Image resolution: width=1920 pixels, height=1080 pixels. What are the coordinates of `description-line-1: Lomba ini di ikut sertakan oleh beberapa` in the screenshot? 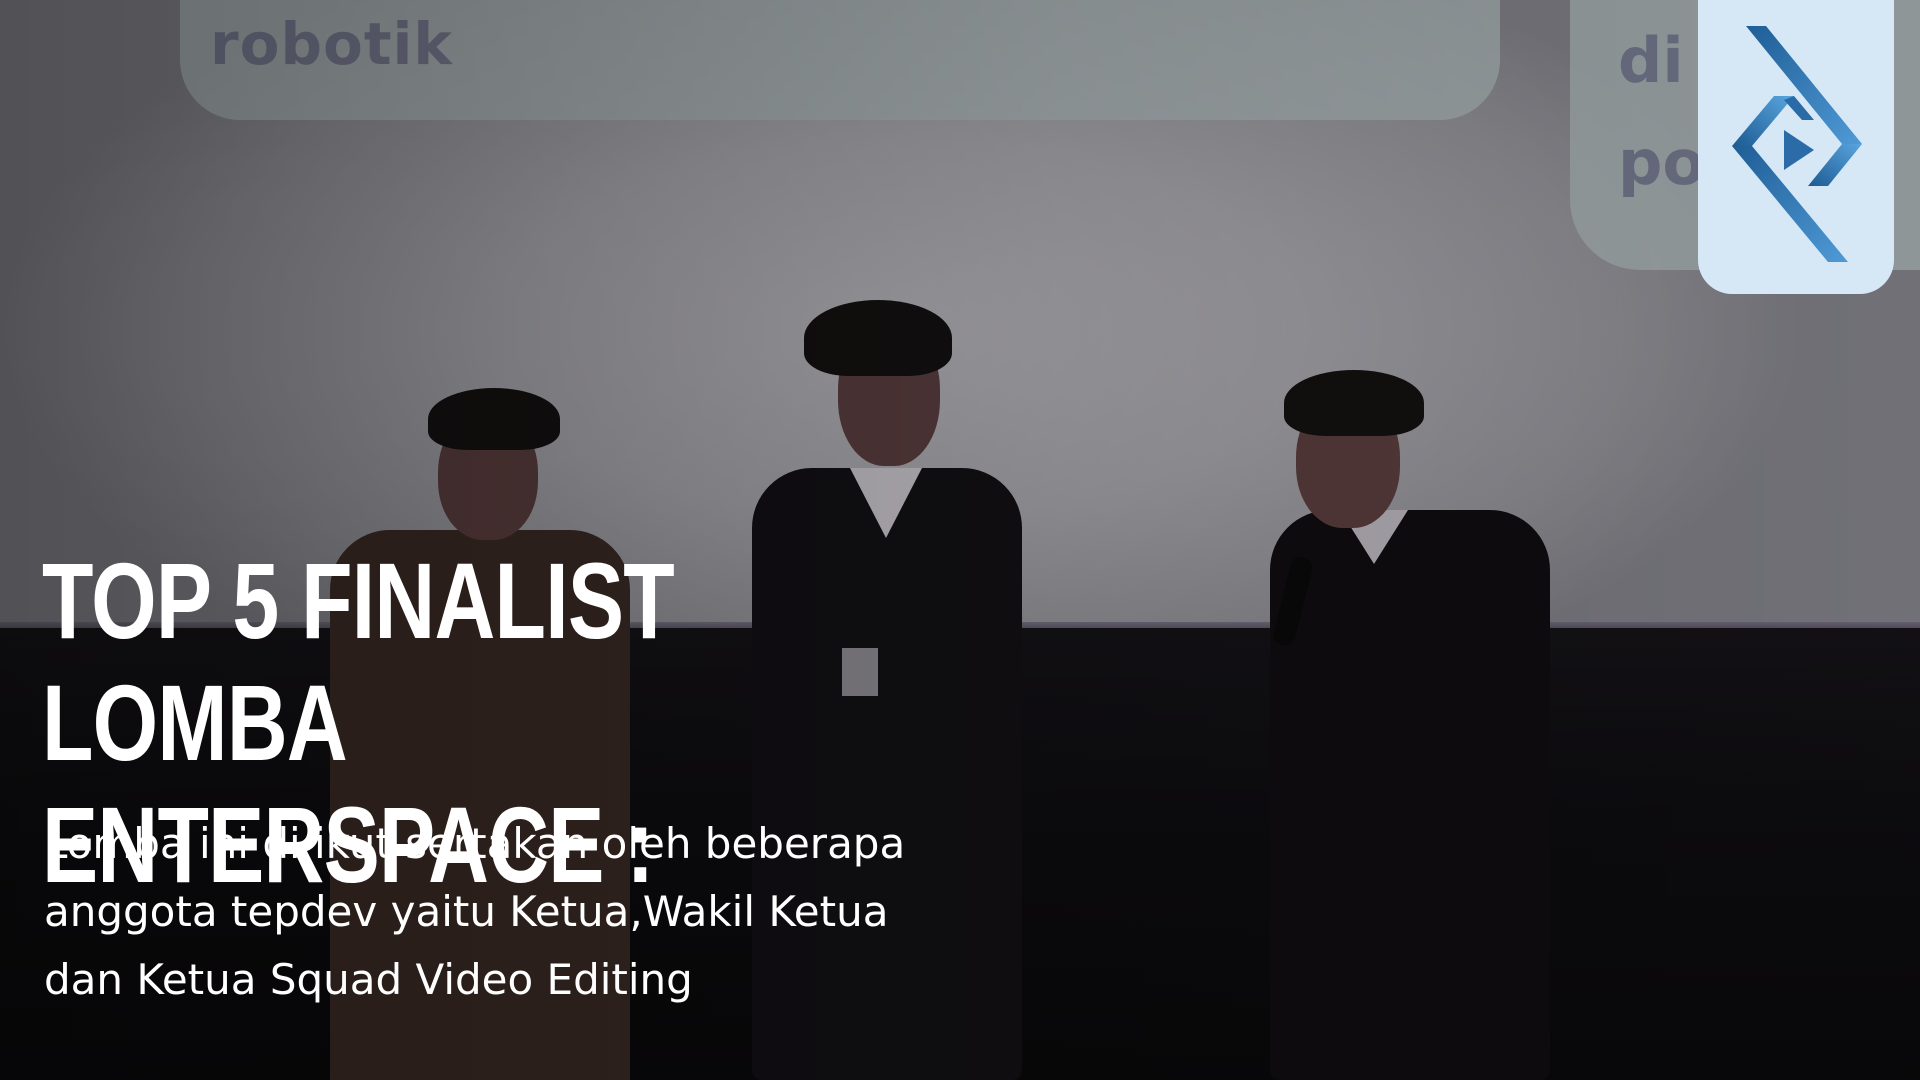 It's located at (475, 843).